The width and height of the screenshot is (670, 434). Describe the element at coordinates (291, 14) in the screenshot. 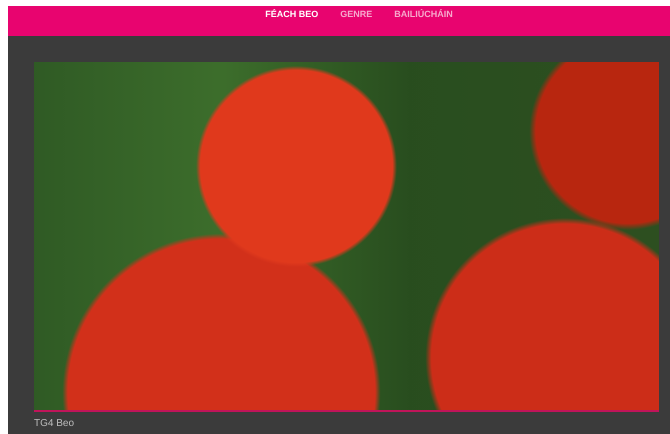

I see `nav-tab: FÉACH BEO` at that location.